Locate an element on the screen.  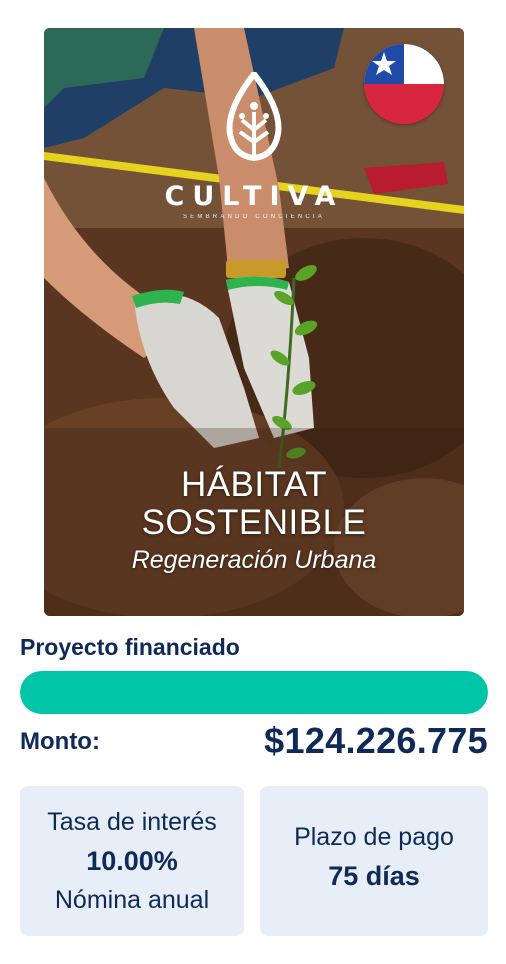
project-subtitle: Regeneración Urbana is located at coordinates (254, 560).